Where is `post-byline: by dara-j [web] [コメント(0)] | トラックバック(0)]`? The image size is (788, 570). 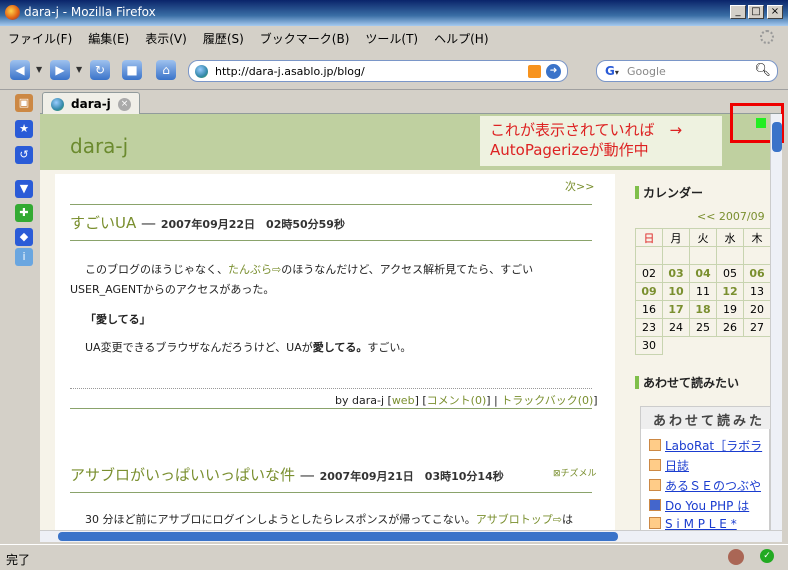
post-byline: by dara-j [web] [コメント(0)] | トラックバック(0)] is located at coordinates (466, 400).